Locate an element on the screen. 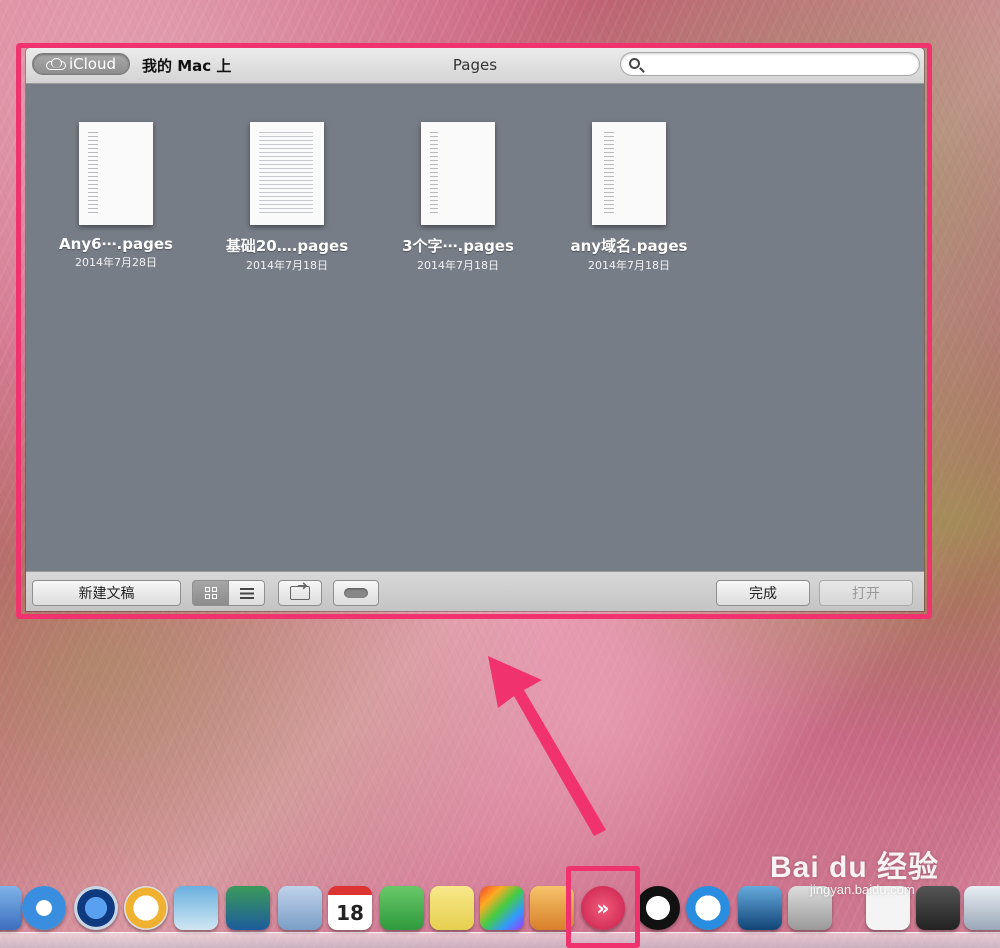 The width and height of the screenshot is (1000, 948). preview-icon is located at coordinates (196, 908).